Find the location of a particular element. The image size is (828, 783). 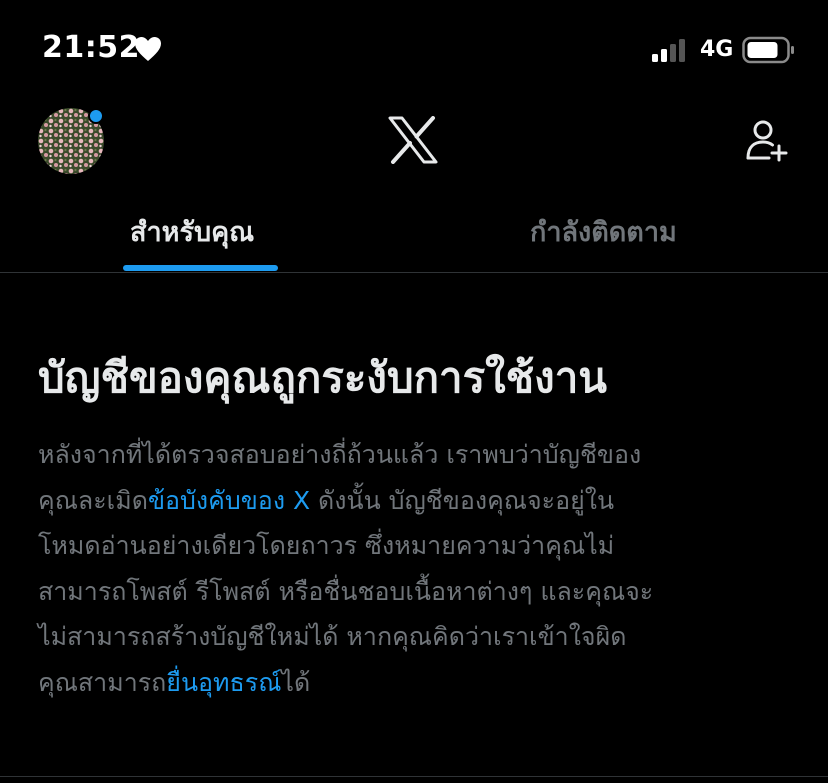

rules-link: ข้อบังคับของ X is located at coordinates (229, 500).